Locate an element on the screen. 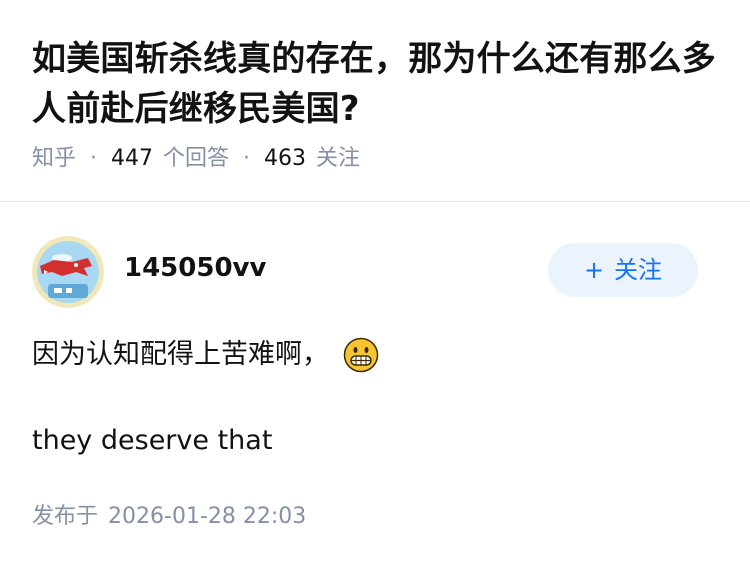 The height and width of the screenshot is (568, 750). source-label: 知乎 is located at coordinates (54, 158).